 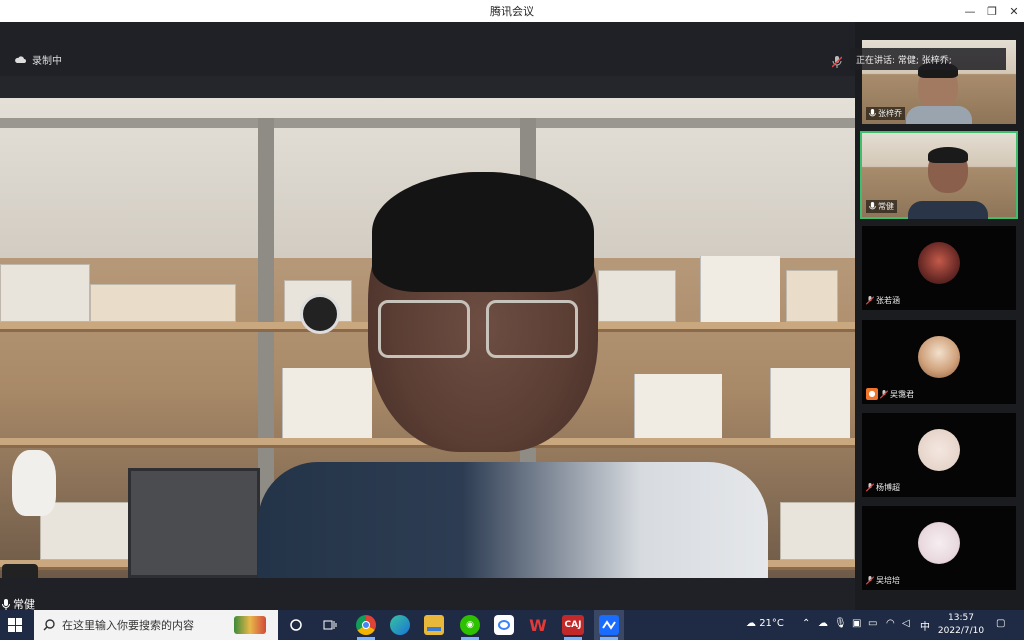 I want to click on participant-name: 张梓乔, so click(x=890, y=113).